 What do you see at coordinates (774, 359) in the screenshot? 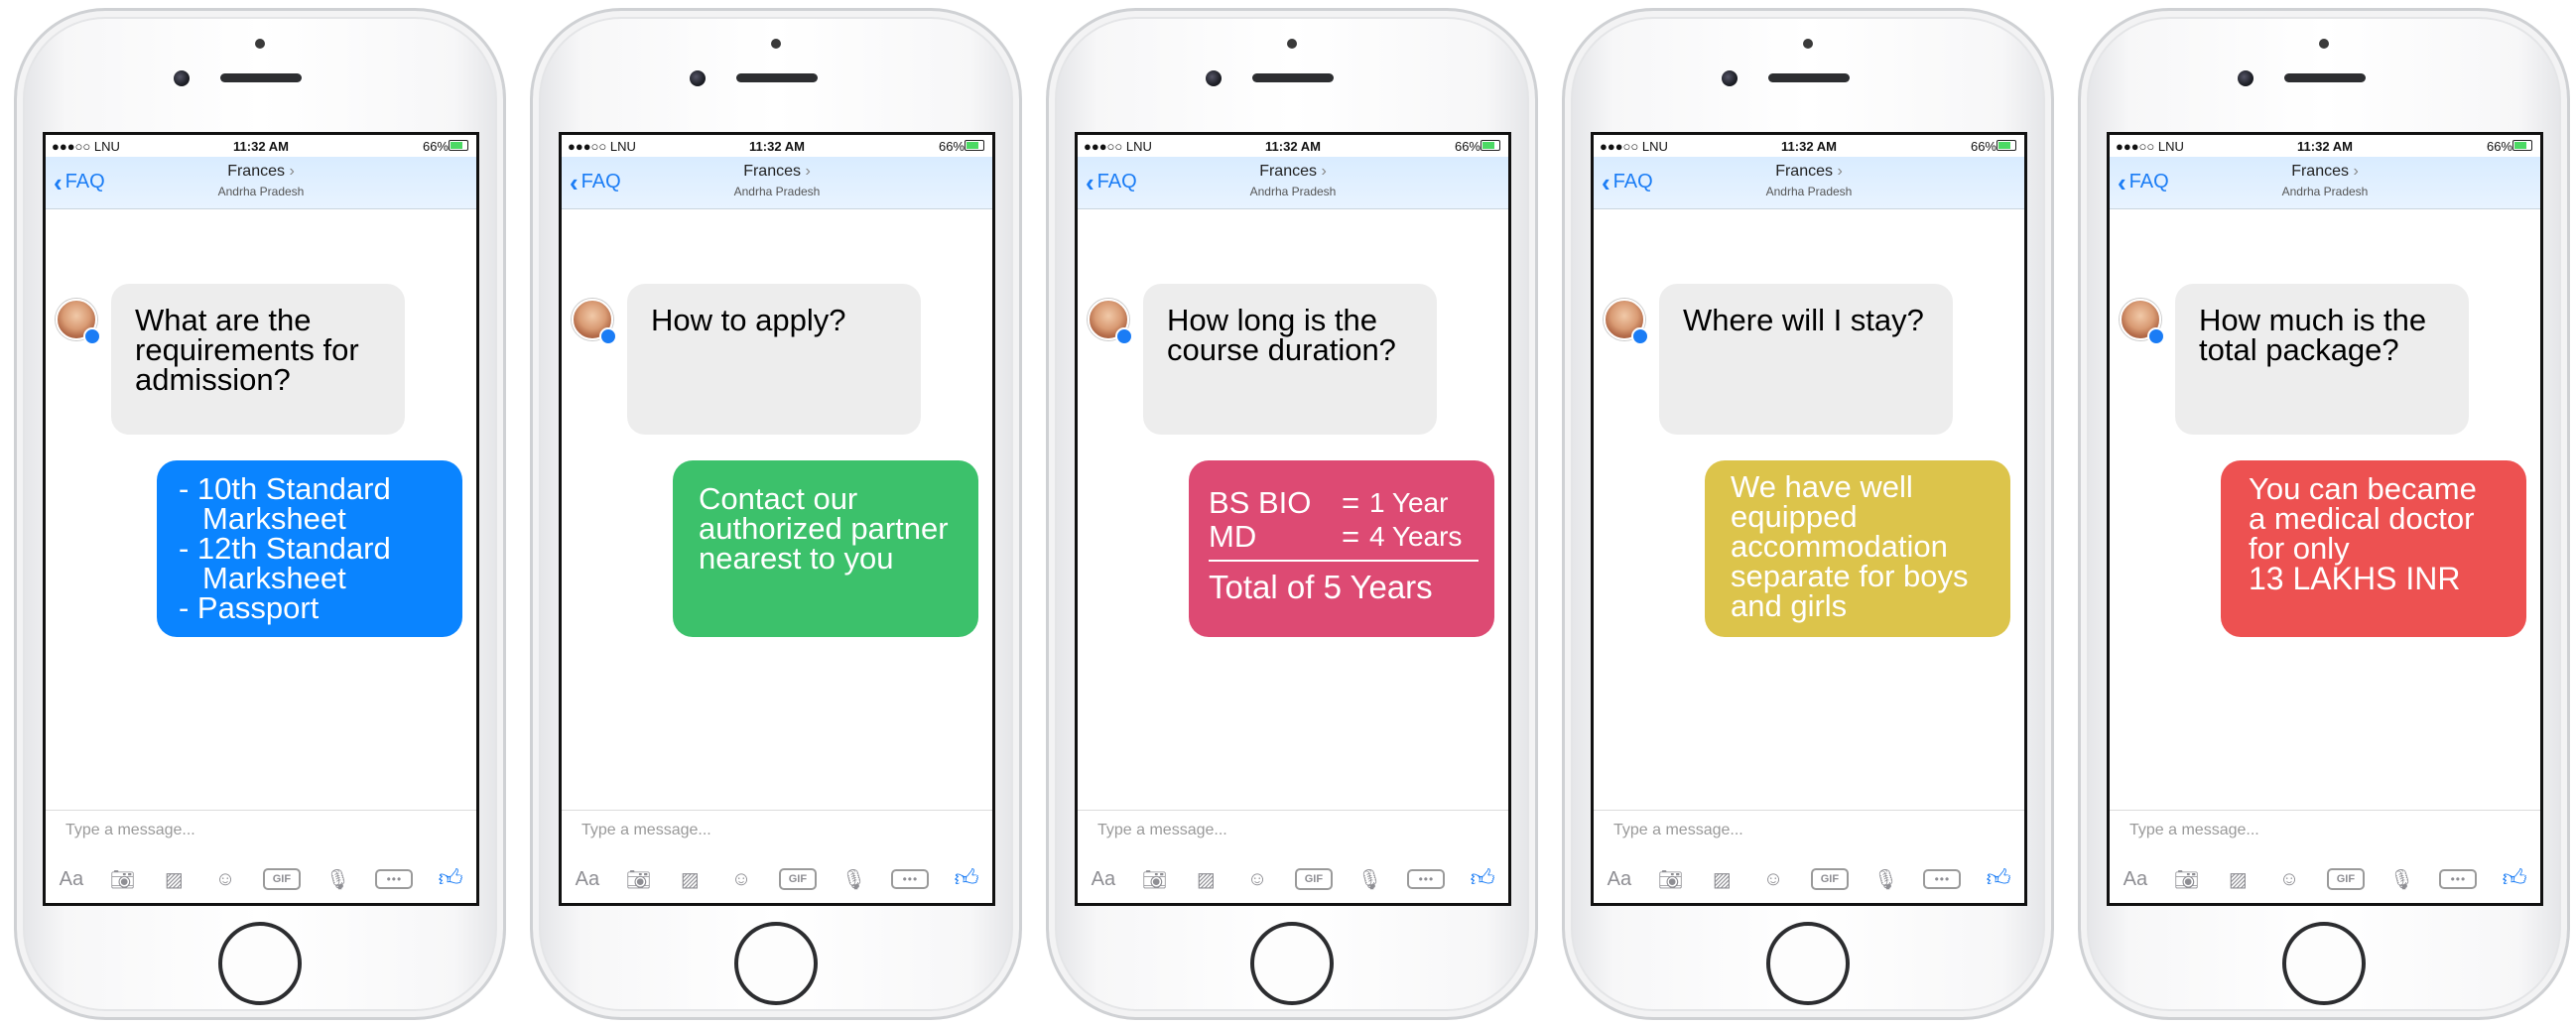
I see `question-bubble: How to apply?` at bounding box center [774, 359].